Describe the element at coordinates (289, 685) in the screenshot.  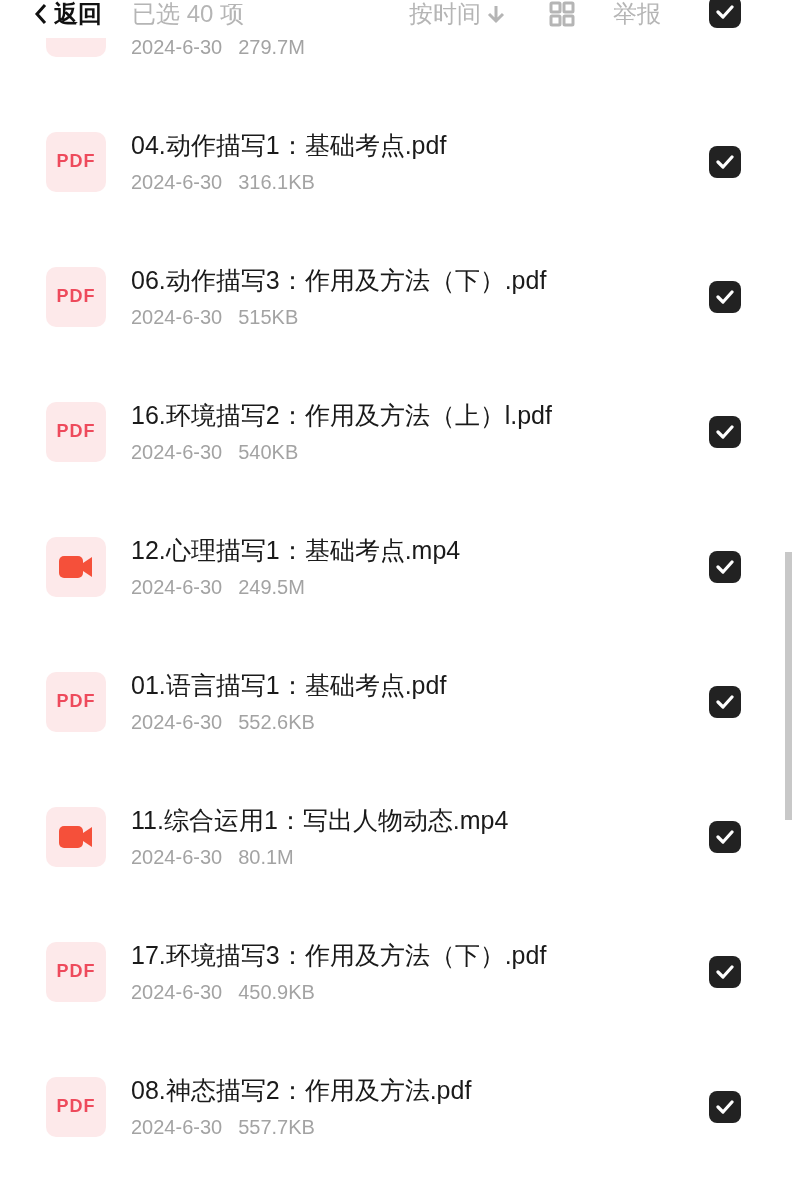
I see `file-name: 01.语言描写1：基础考点.pdf` at that location.